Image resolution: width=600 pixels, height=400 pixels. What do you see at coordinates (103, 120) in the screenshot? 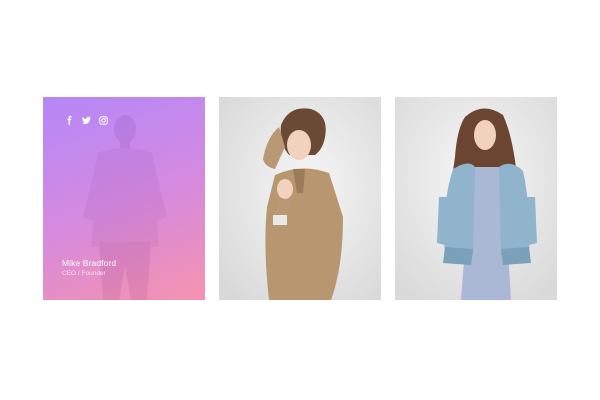
I see `instagram-icon` at bounding box center [103, 120].